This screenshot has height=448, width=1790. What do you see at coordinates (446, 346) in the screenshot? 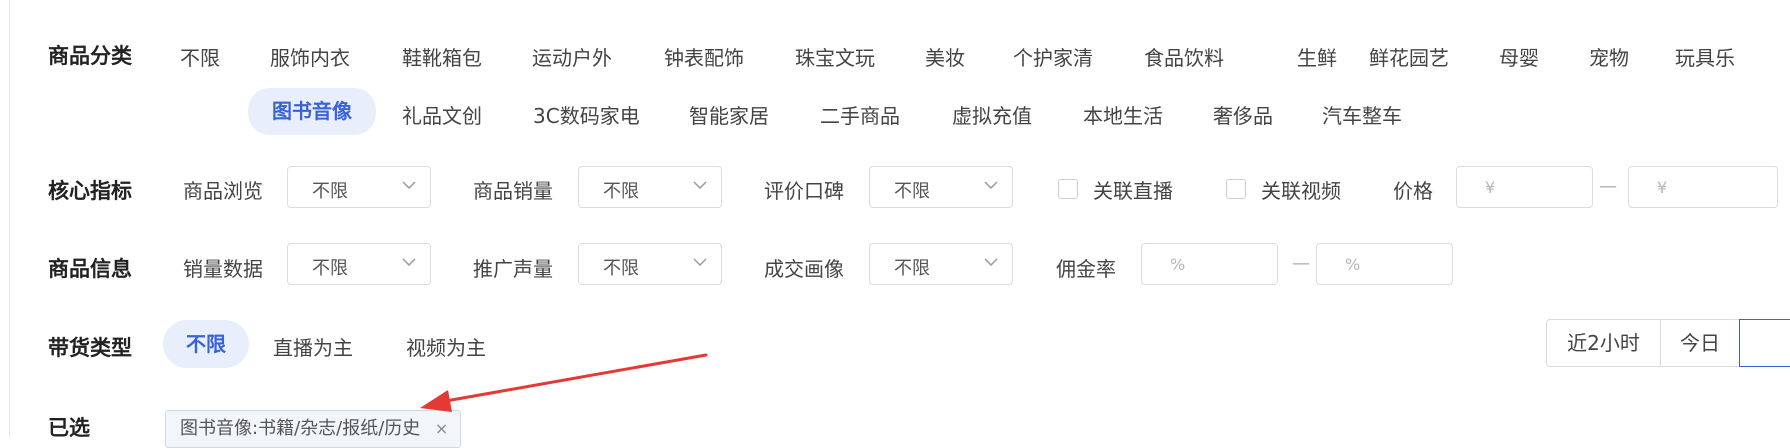
I see `sell-type-video: 视频为主` at bounding box center [446, 346].